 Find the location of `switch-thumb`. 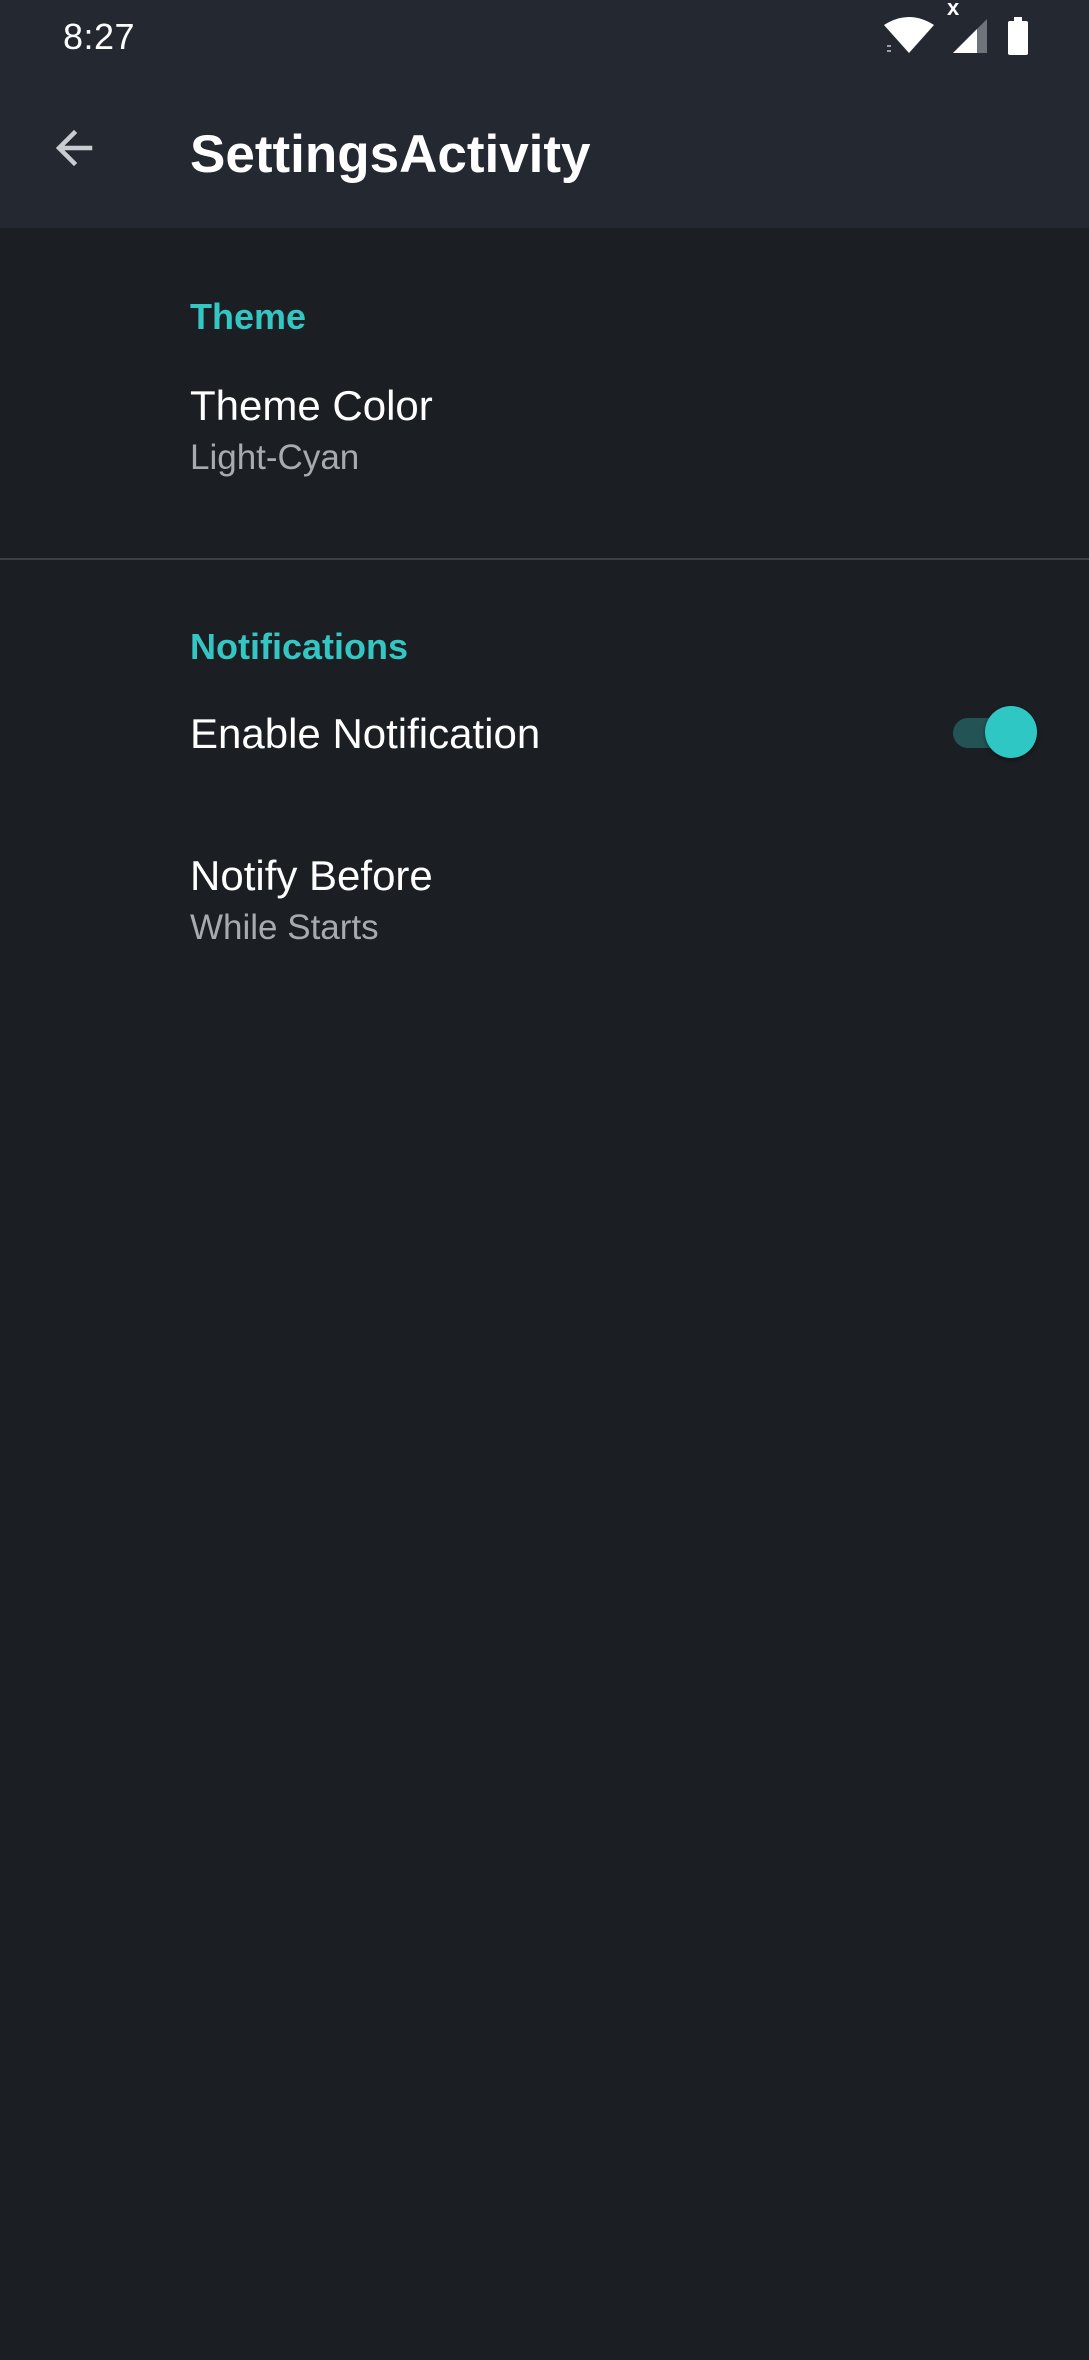

switch-thumb is located at coordinates (1011, 732).